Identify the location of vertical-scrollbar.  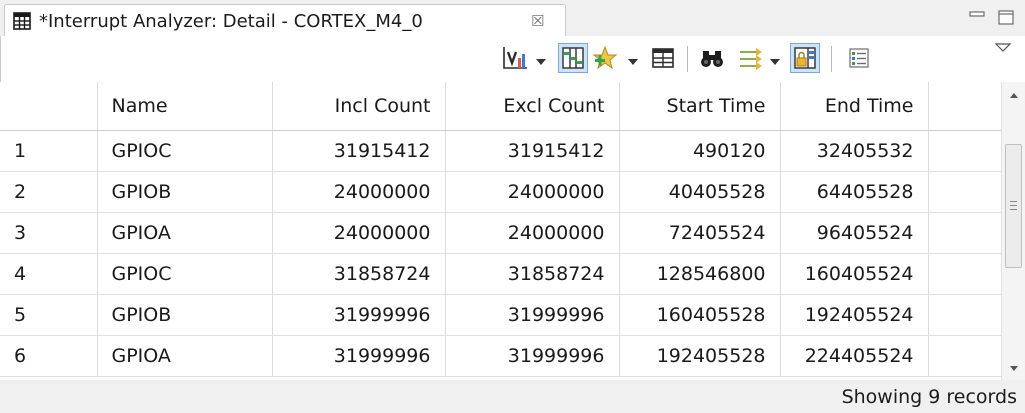
(1013, 231).